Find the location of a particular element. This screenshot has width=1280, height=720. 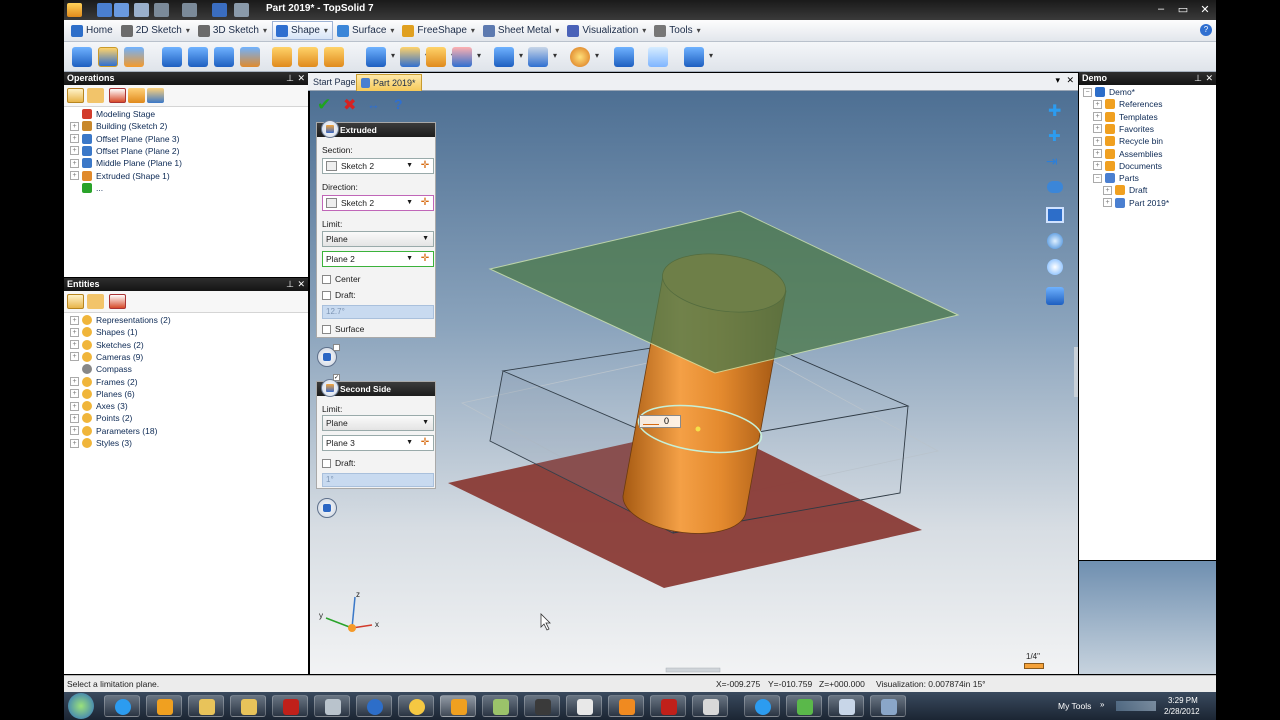

split-tool-icon is located at coordinates (466, 57).